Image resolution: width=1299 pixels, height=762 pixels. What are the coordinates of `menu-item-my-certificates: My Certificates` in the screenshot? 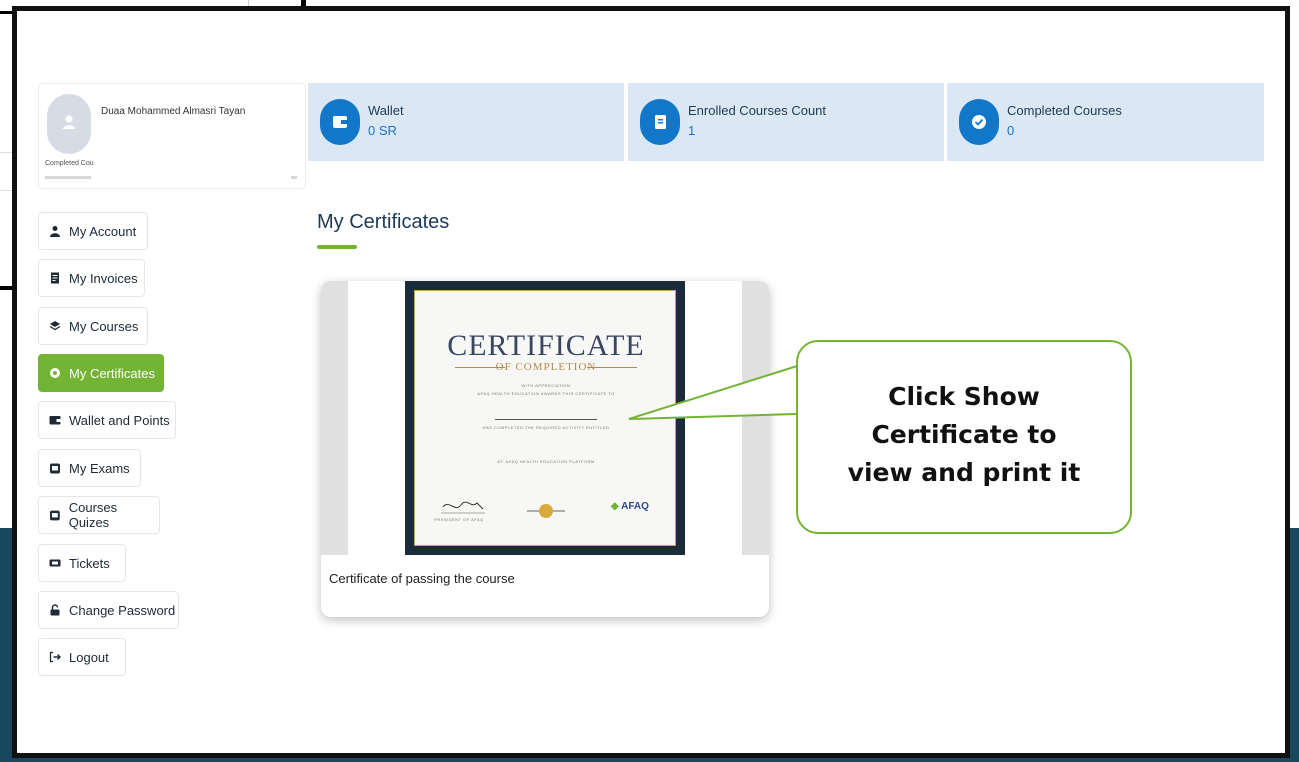 It's located at (101, 373).